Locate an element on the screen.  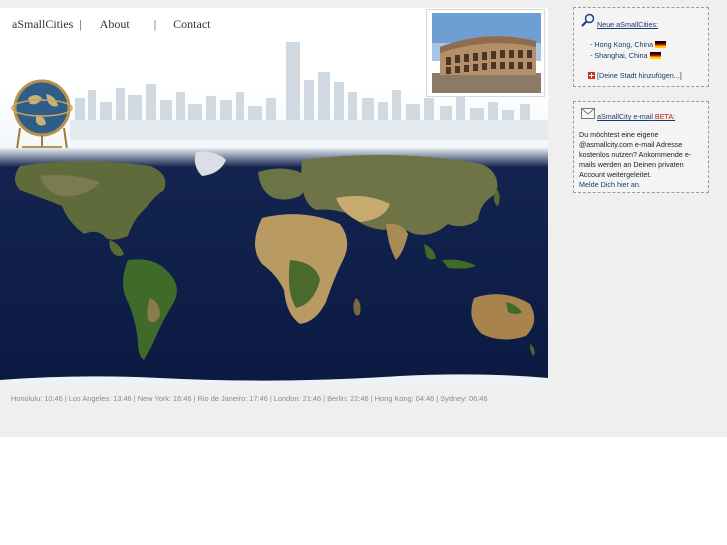
add-city-link: [Deine Stadt hinzufügen...] is located at coordinates (635, 75).